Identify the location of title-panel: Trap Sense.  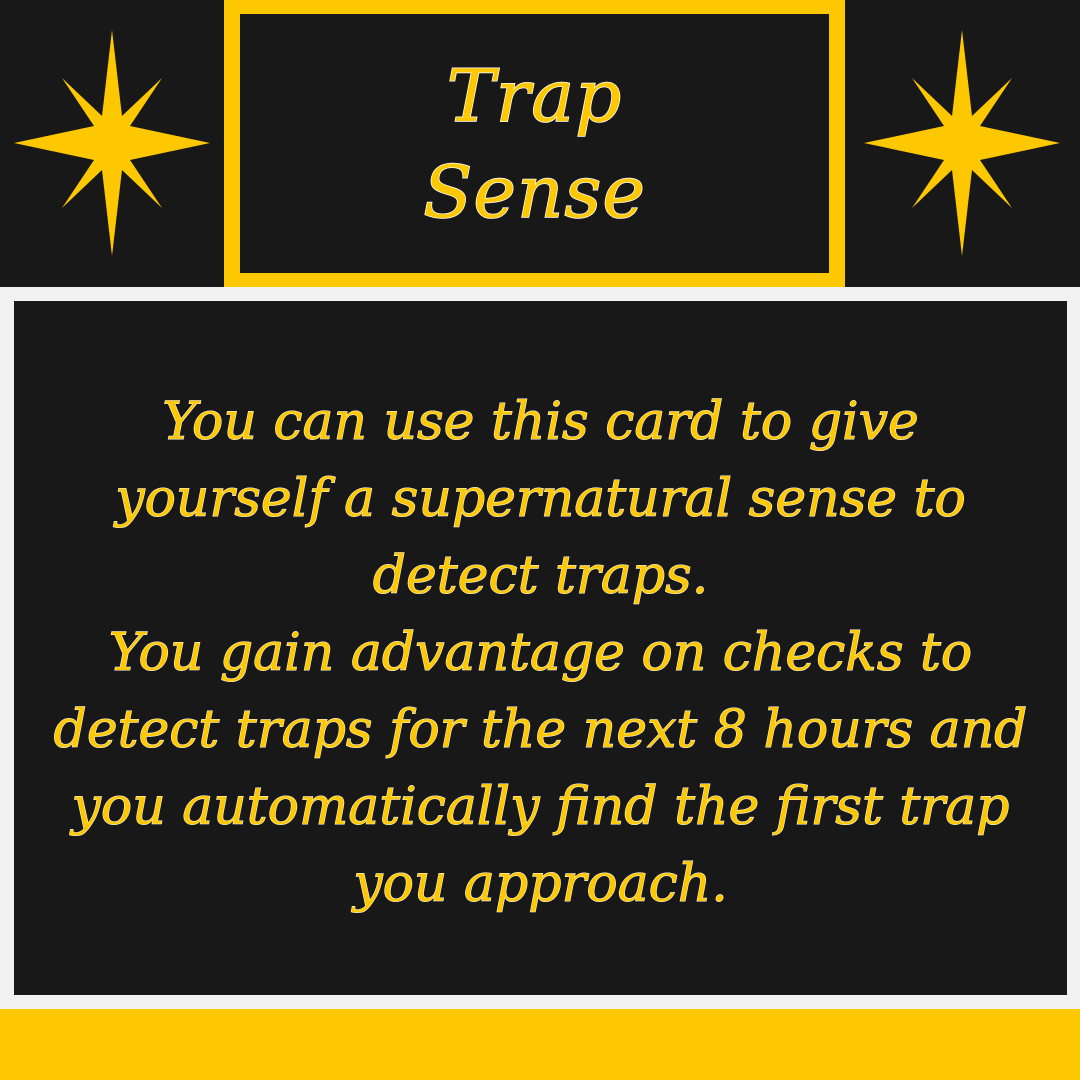
(534, 143).